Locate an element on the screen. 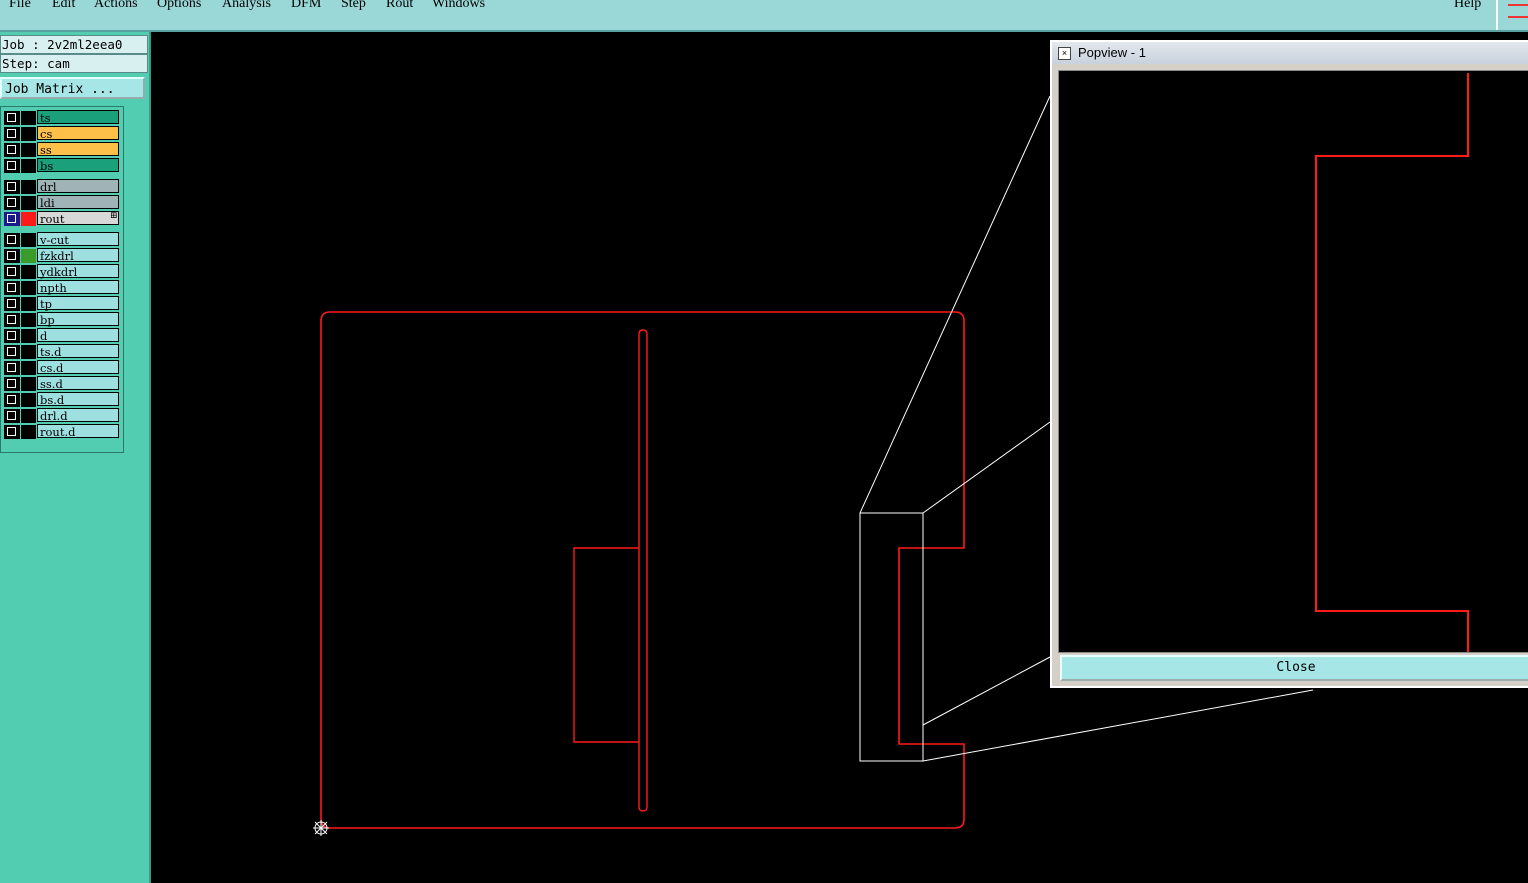  layer-row-ts-d: ts.d is located at coordinates (61, 351).